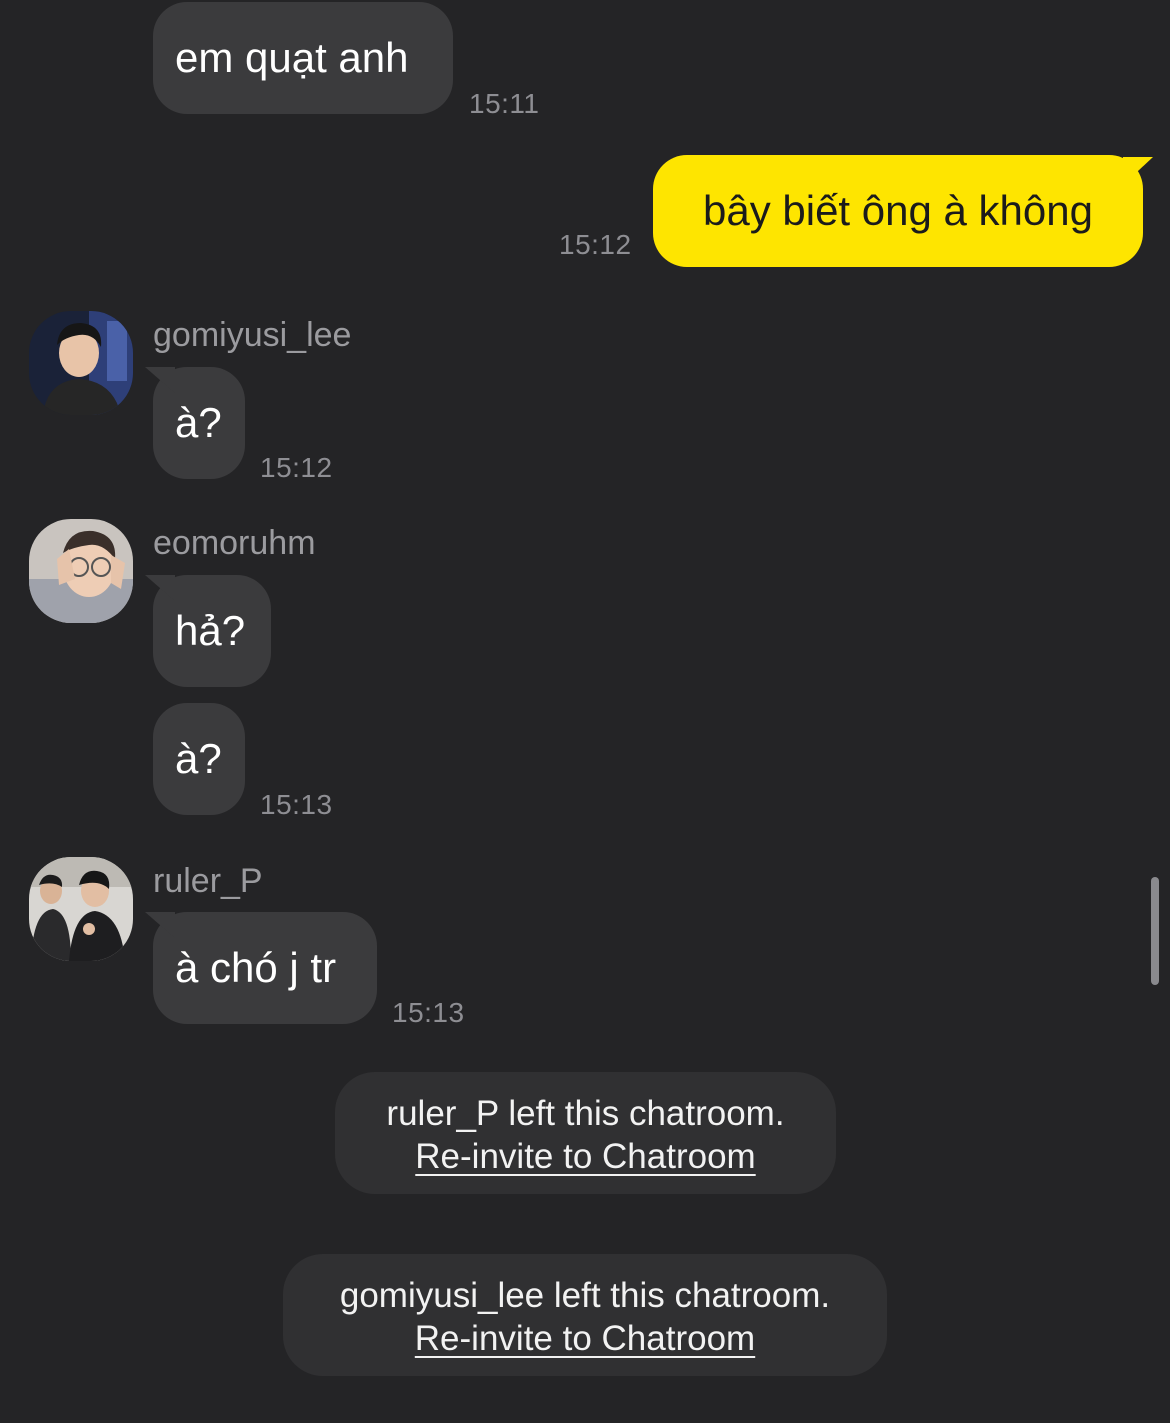 Image resolution: width=1170 pixels, height=1423 pixels. I want to click on message-text: bây biết ông à không, so click(898, 210).